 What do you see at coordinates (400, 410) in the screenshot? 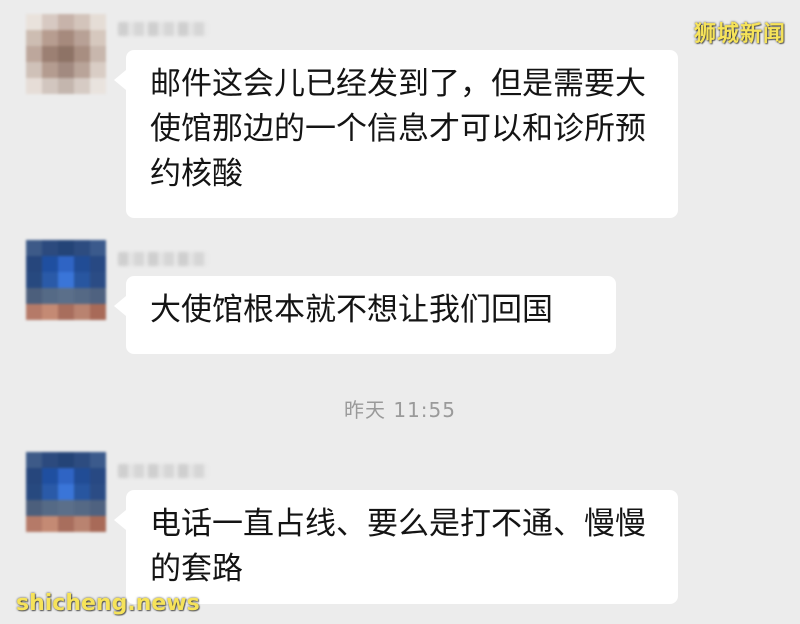
I see `timestamp: 昨天 11:55` at bounding box center [400, 410].